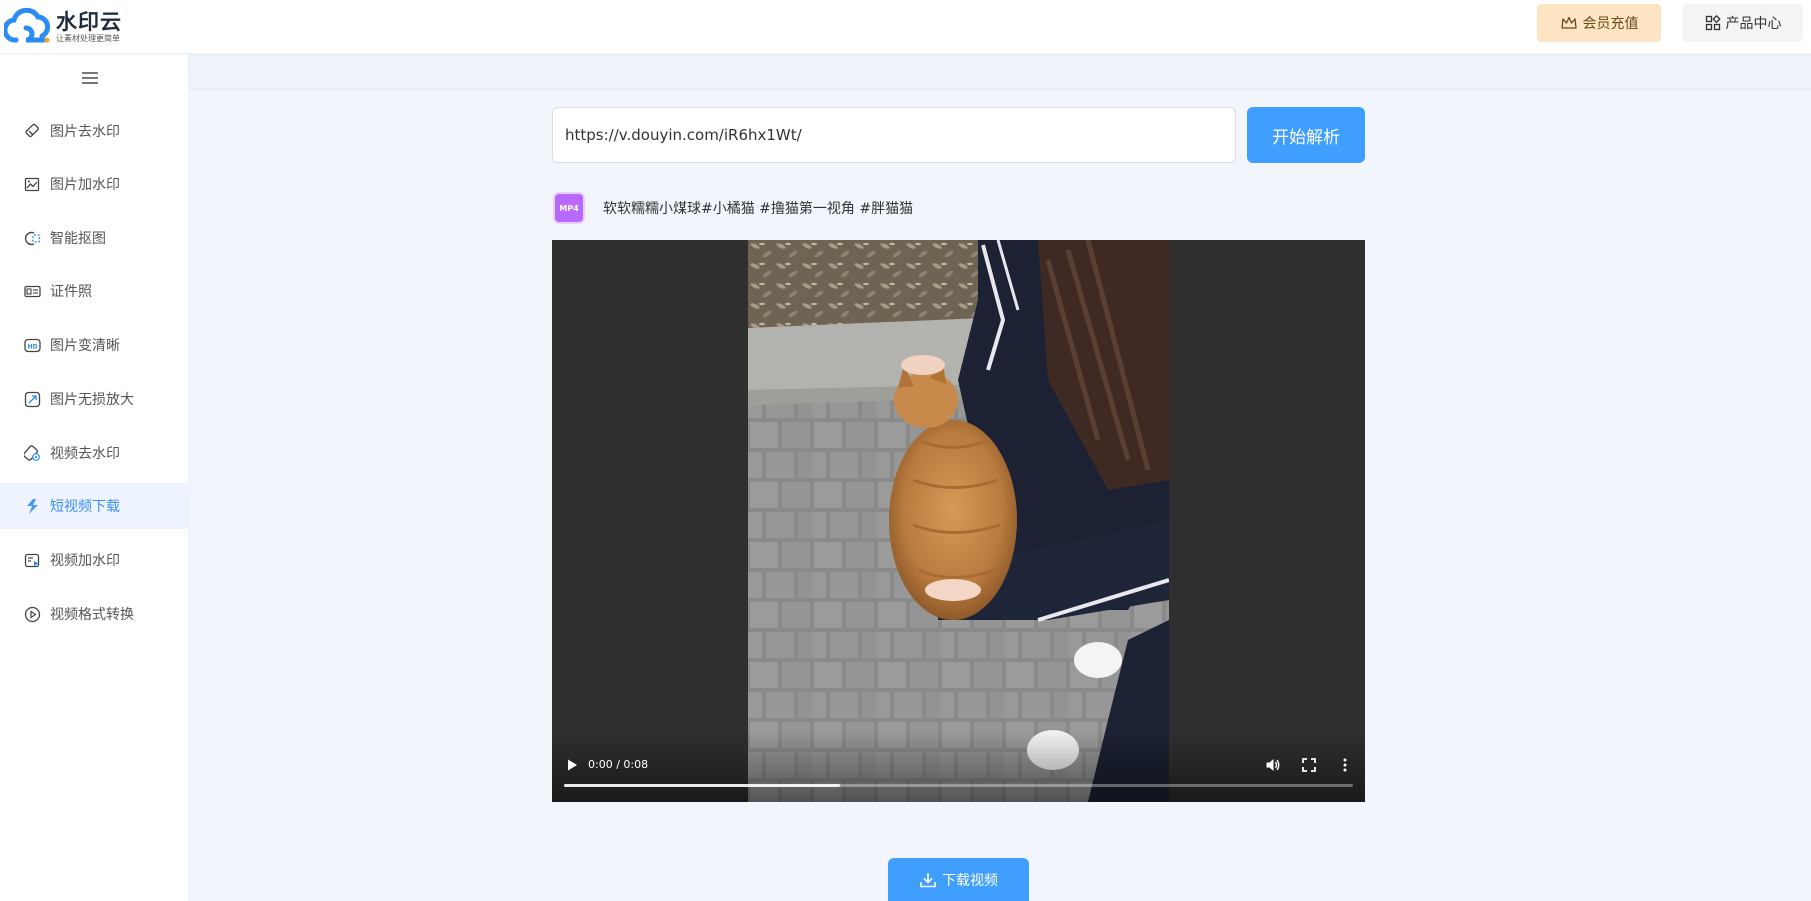 The image size is (1811, 901). Describe the element at coordinates (758, 209) in the screenshot. I see `video-title: 软软糯糯小煤球#小橘猫 #撸猫第一视角 #胖猫猫` at that location.